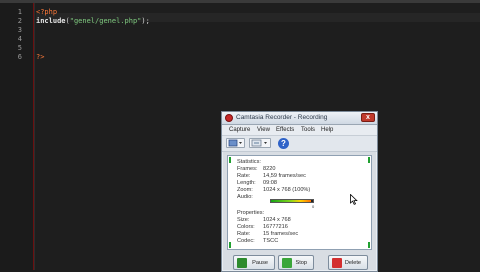 The height and width of the screenshot is (272, 480). What do you see at coordinates (19, 39) in the screenshot?
I see `line-number: 4` at bounding box center [19, 39].